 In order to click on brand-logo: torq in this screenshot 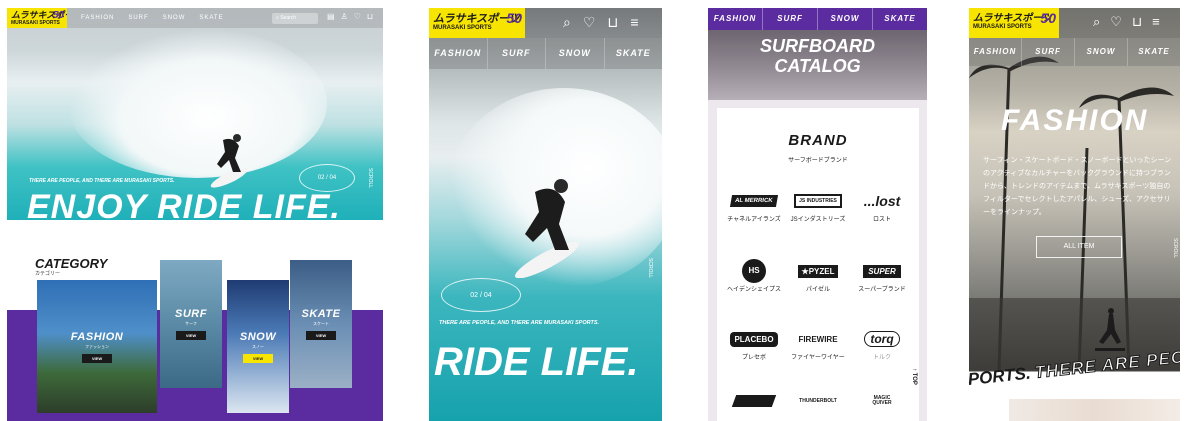, I will do `click(882, 339)`.